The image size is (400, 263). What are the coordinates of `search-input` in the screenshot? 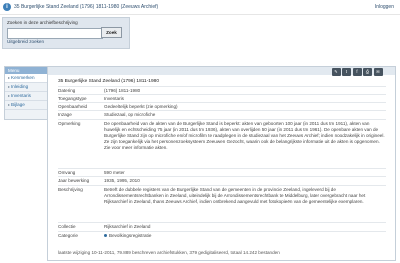 It's located at (55, 33).